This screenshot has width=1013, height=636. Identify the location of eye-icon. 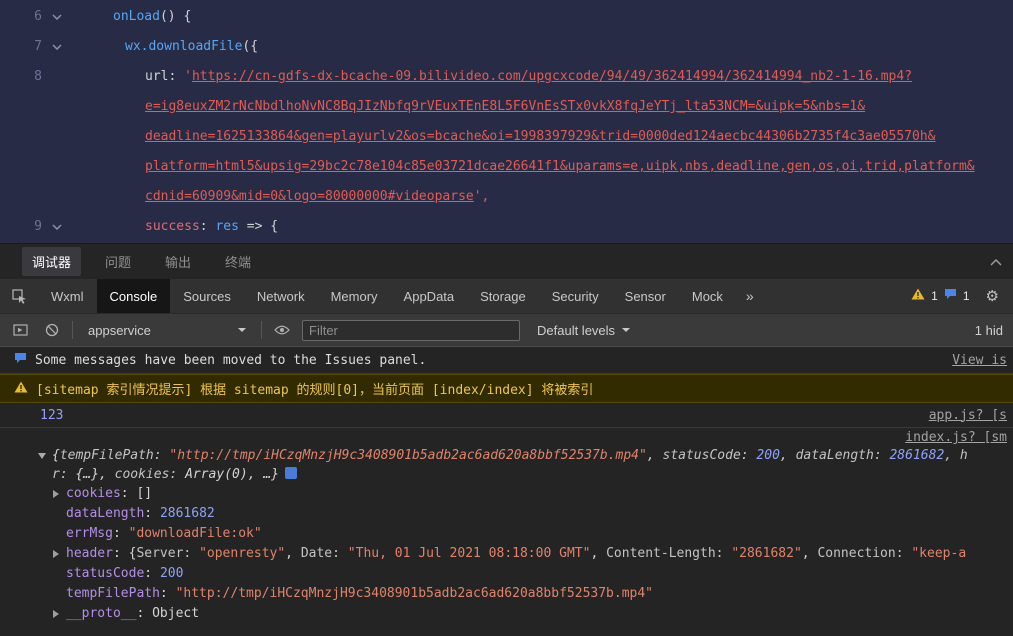
(282, 330).